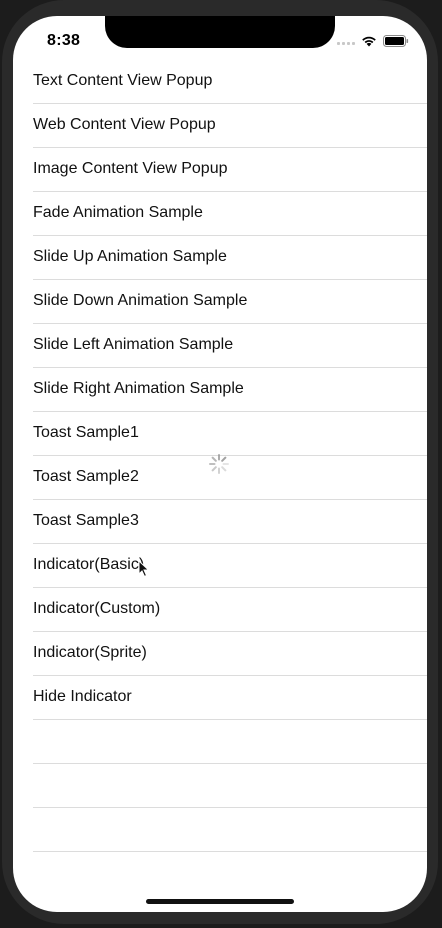 This screenshot has height=928, width=442. I want to click on list-item: Slide Right Animation Sample, so click(230, 390).